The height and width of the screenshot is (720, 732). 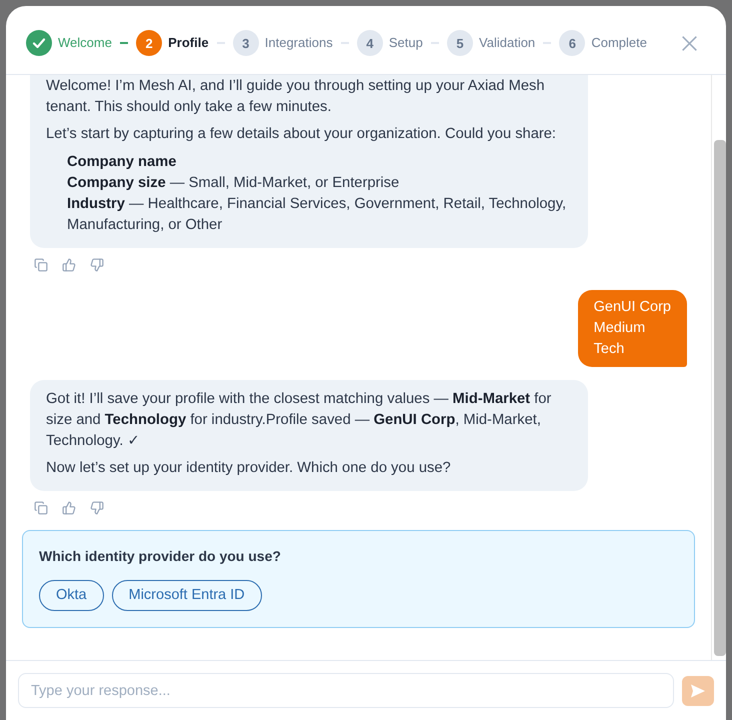 I want to click on option-button: Microsoft Entra ID, so click(x=187, y=595).